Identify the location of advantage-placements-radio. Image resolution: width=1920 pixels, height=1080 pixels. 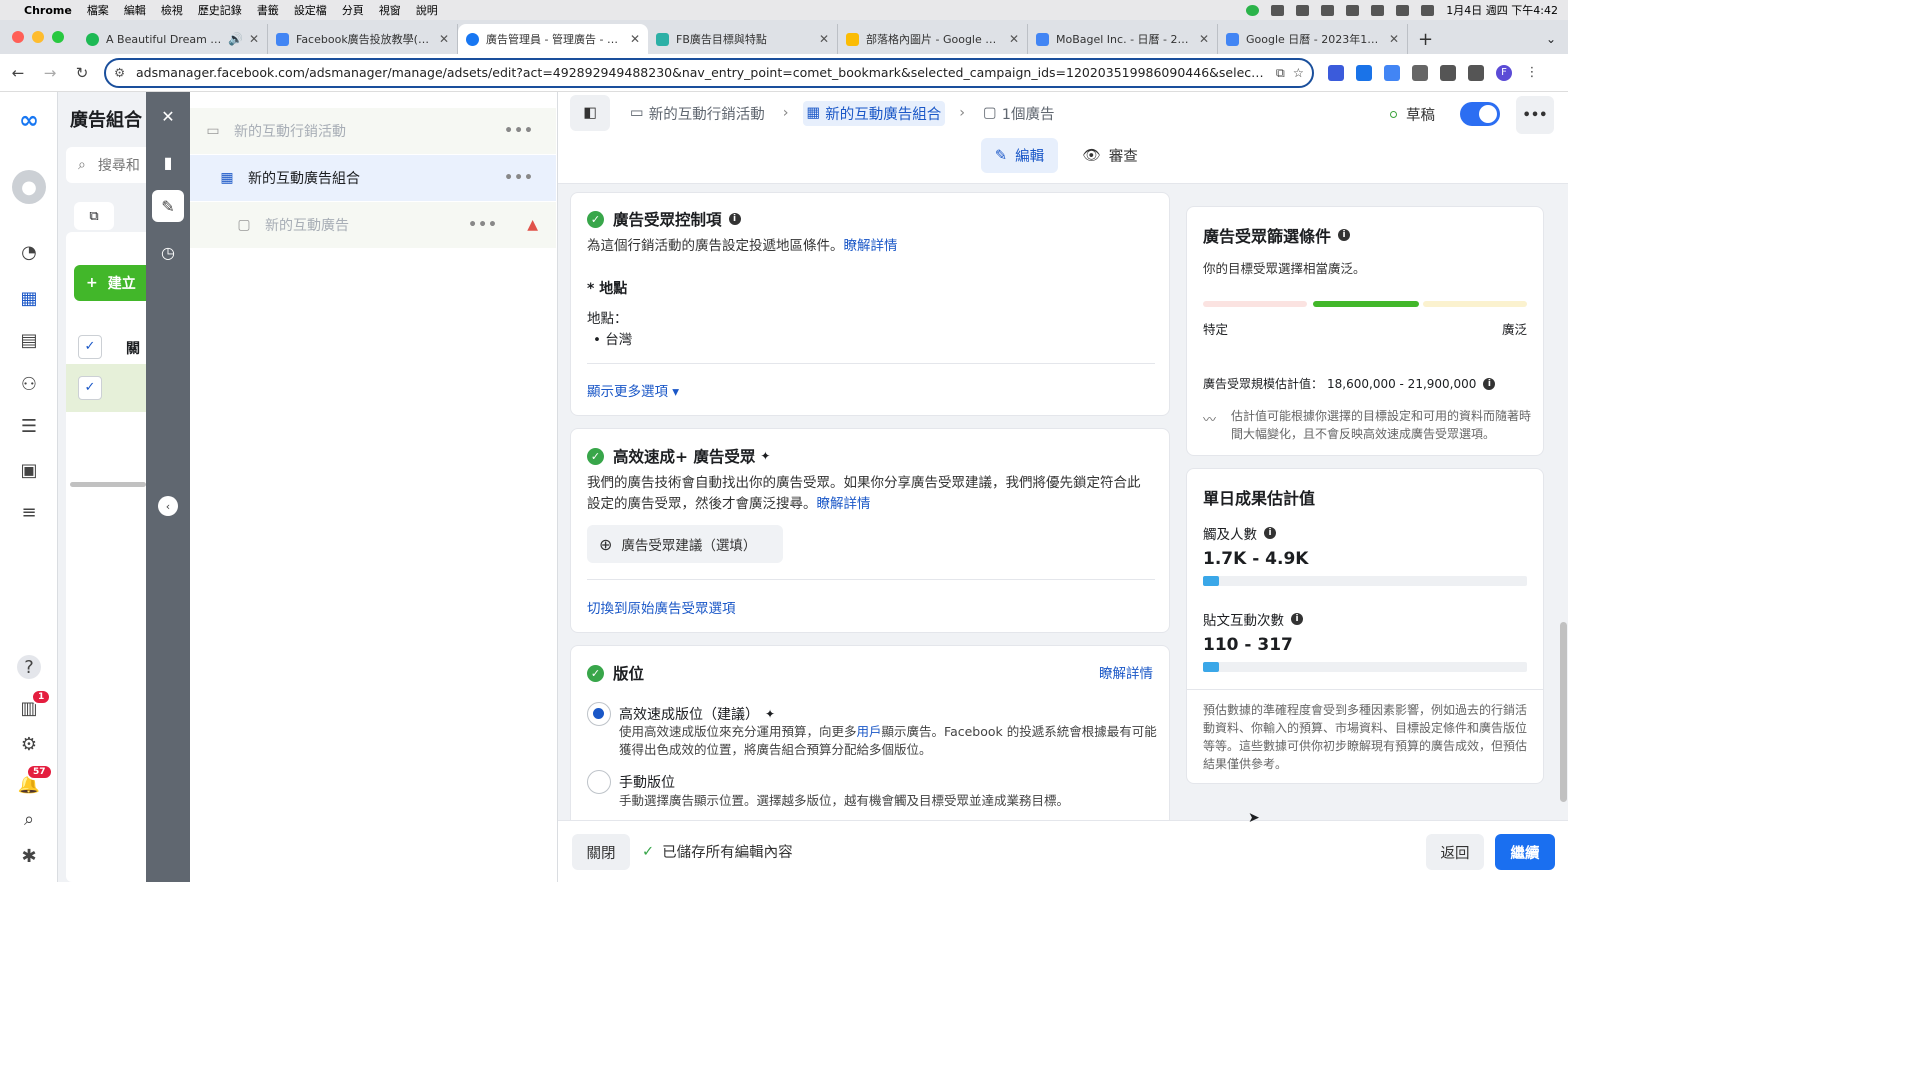
(599, 714).